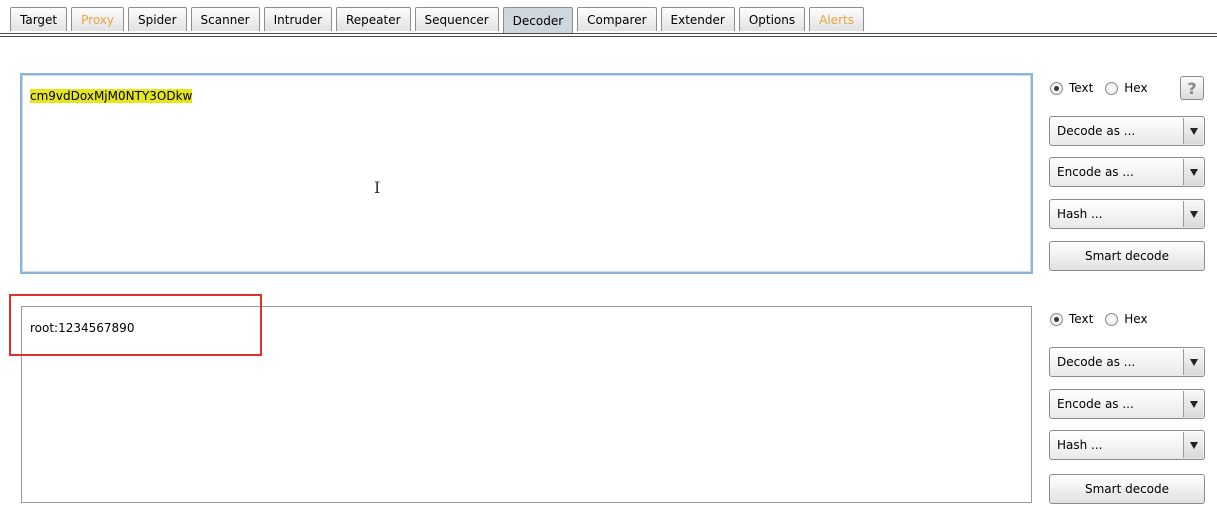  I want to click on tab-alerts: Alerts, so click(836, 19).